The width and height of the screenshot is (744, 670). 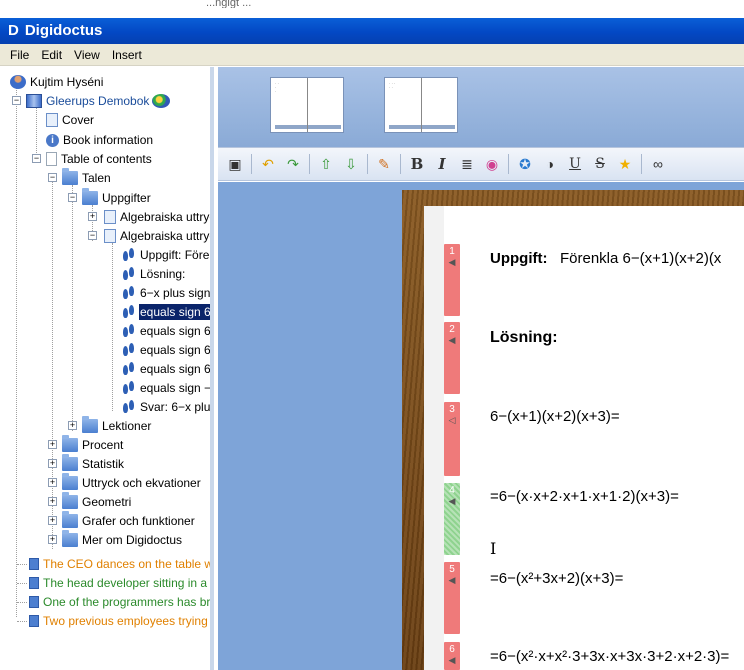 I want to click on tree-item-uttryck-och-ekvationer: Uttryck och ekvationer, so click(x=132, y=482).